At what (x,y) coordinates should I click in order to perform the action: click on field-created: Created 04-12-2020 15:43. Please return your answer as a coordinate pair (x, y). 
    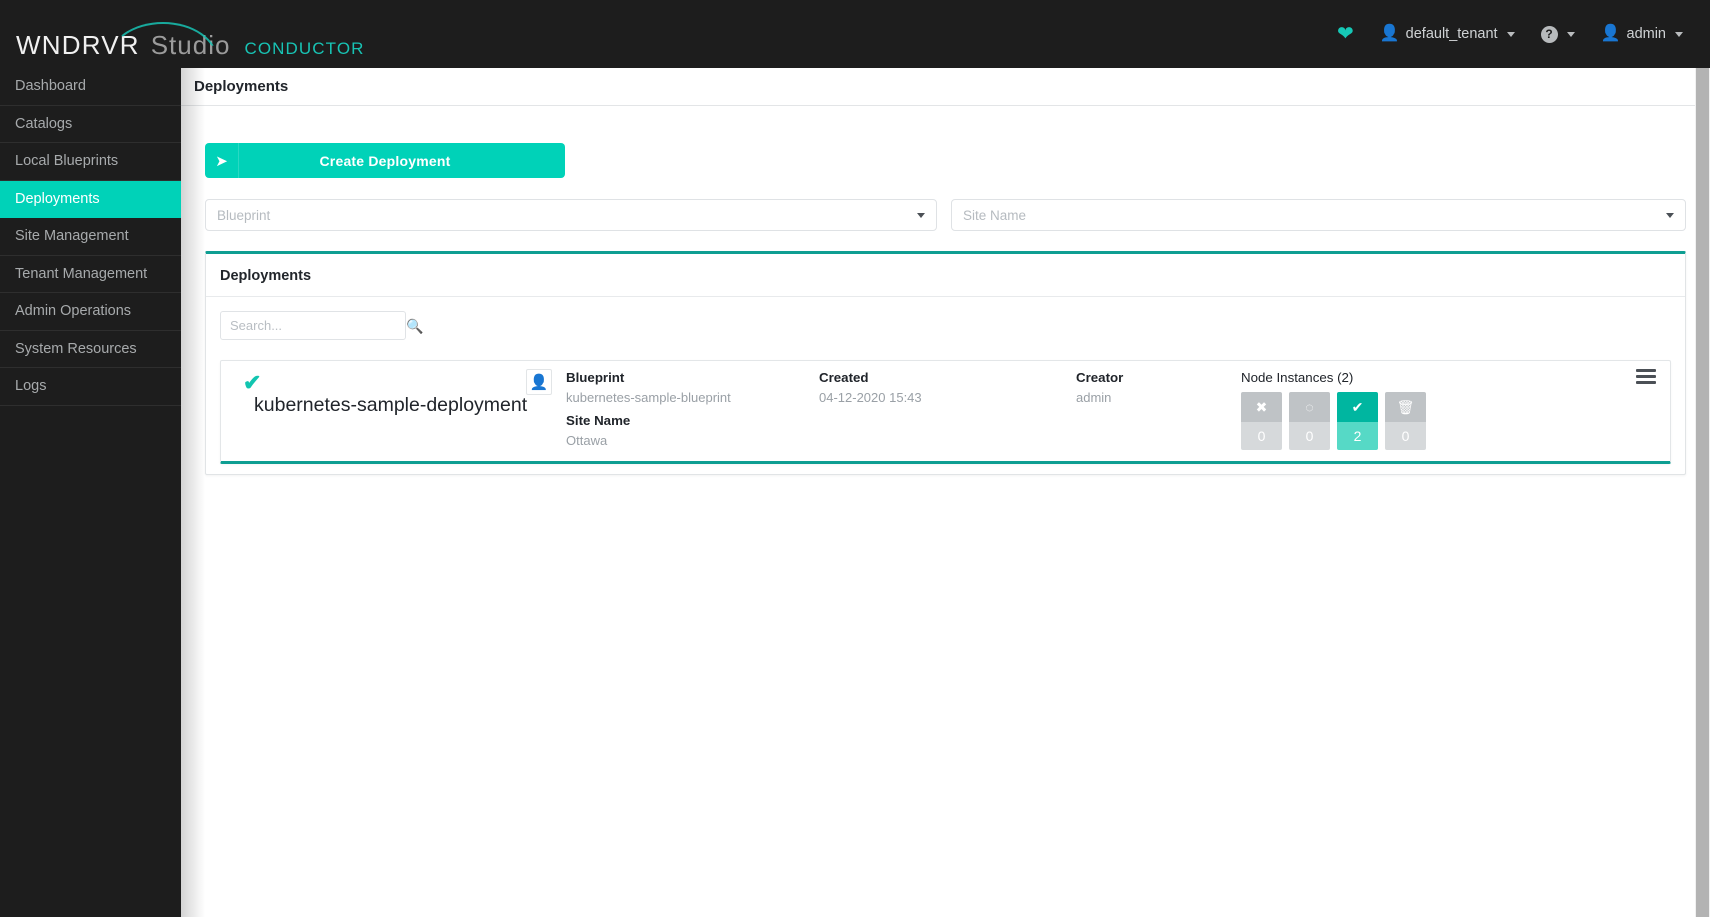
    Looking at the image, I should click on (870, 388).